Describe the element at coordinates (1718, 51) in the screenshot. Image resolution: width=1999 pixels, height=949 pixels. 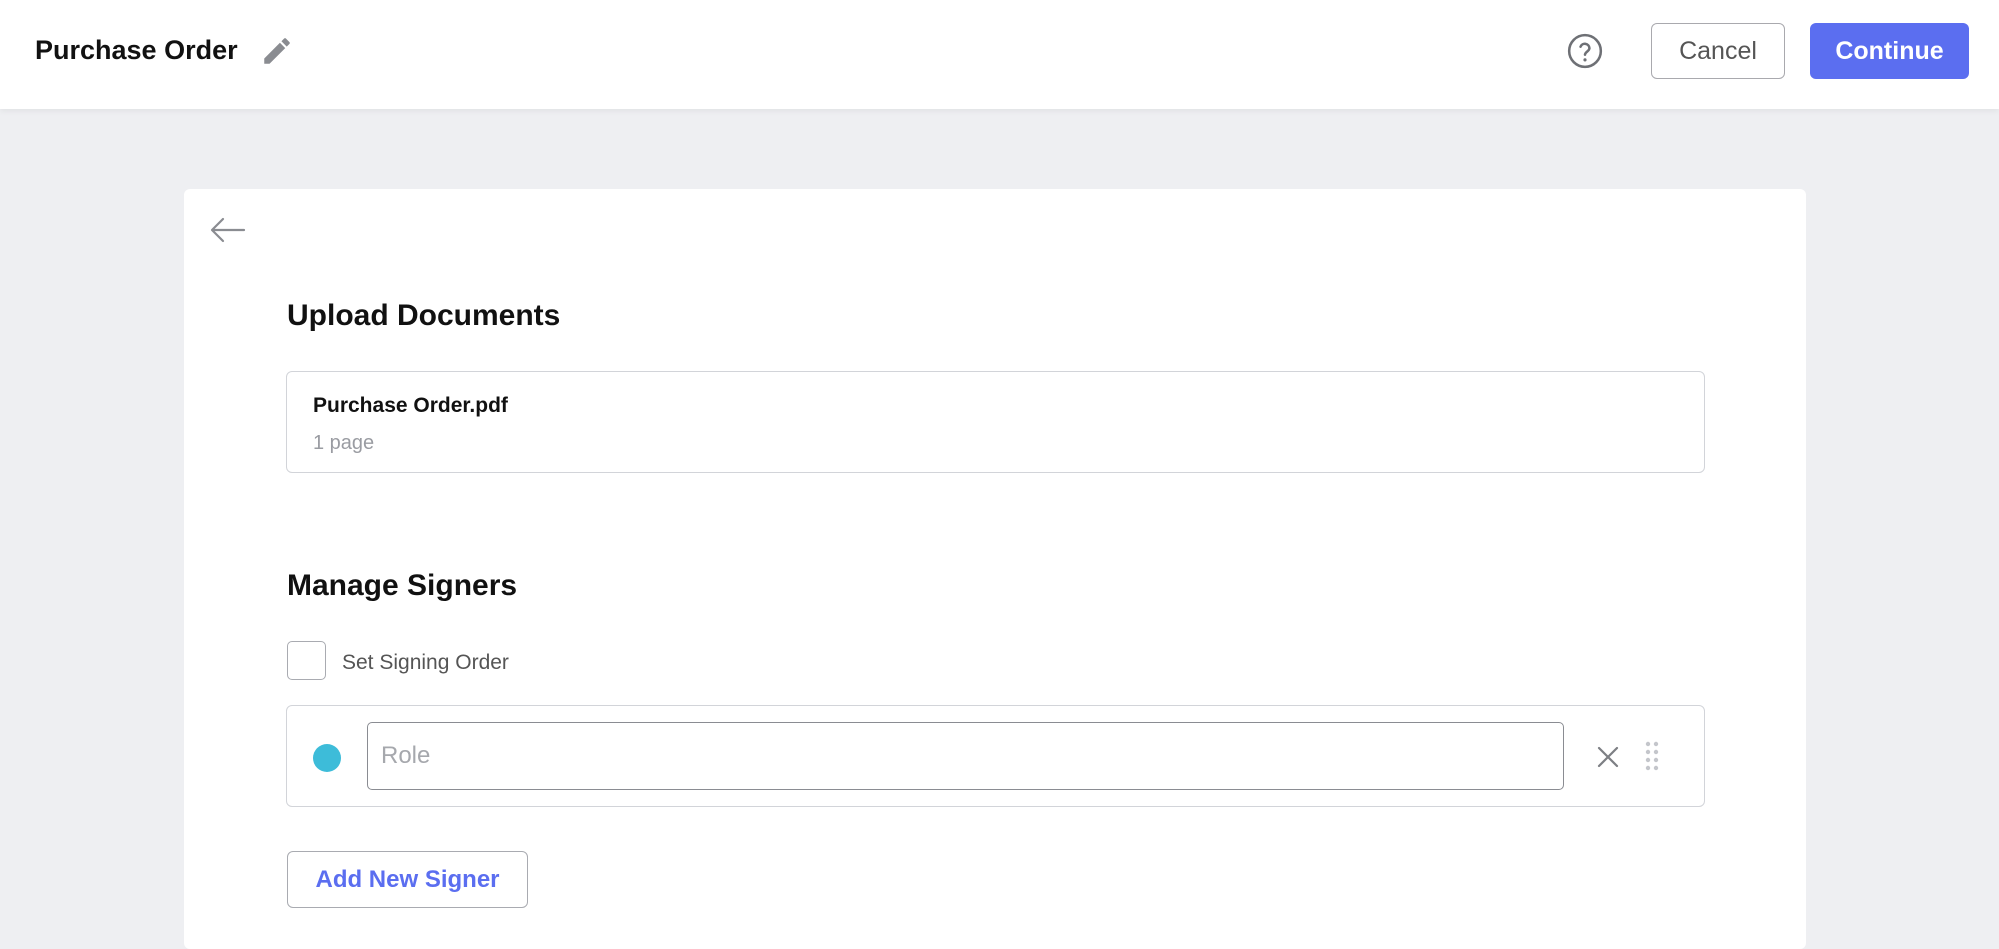
I see `cancel-button: Cancel` at that location.